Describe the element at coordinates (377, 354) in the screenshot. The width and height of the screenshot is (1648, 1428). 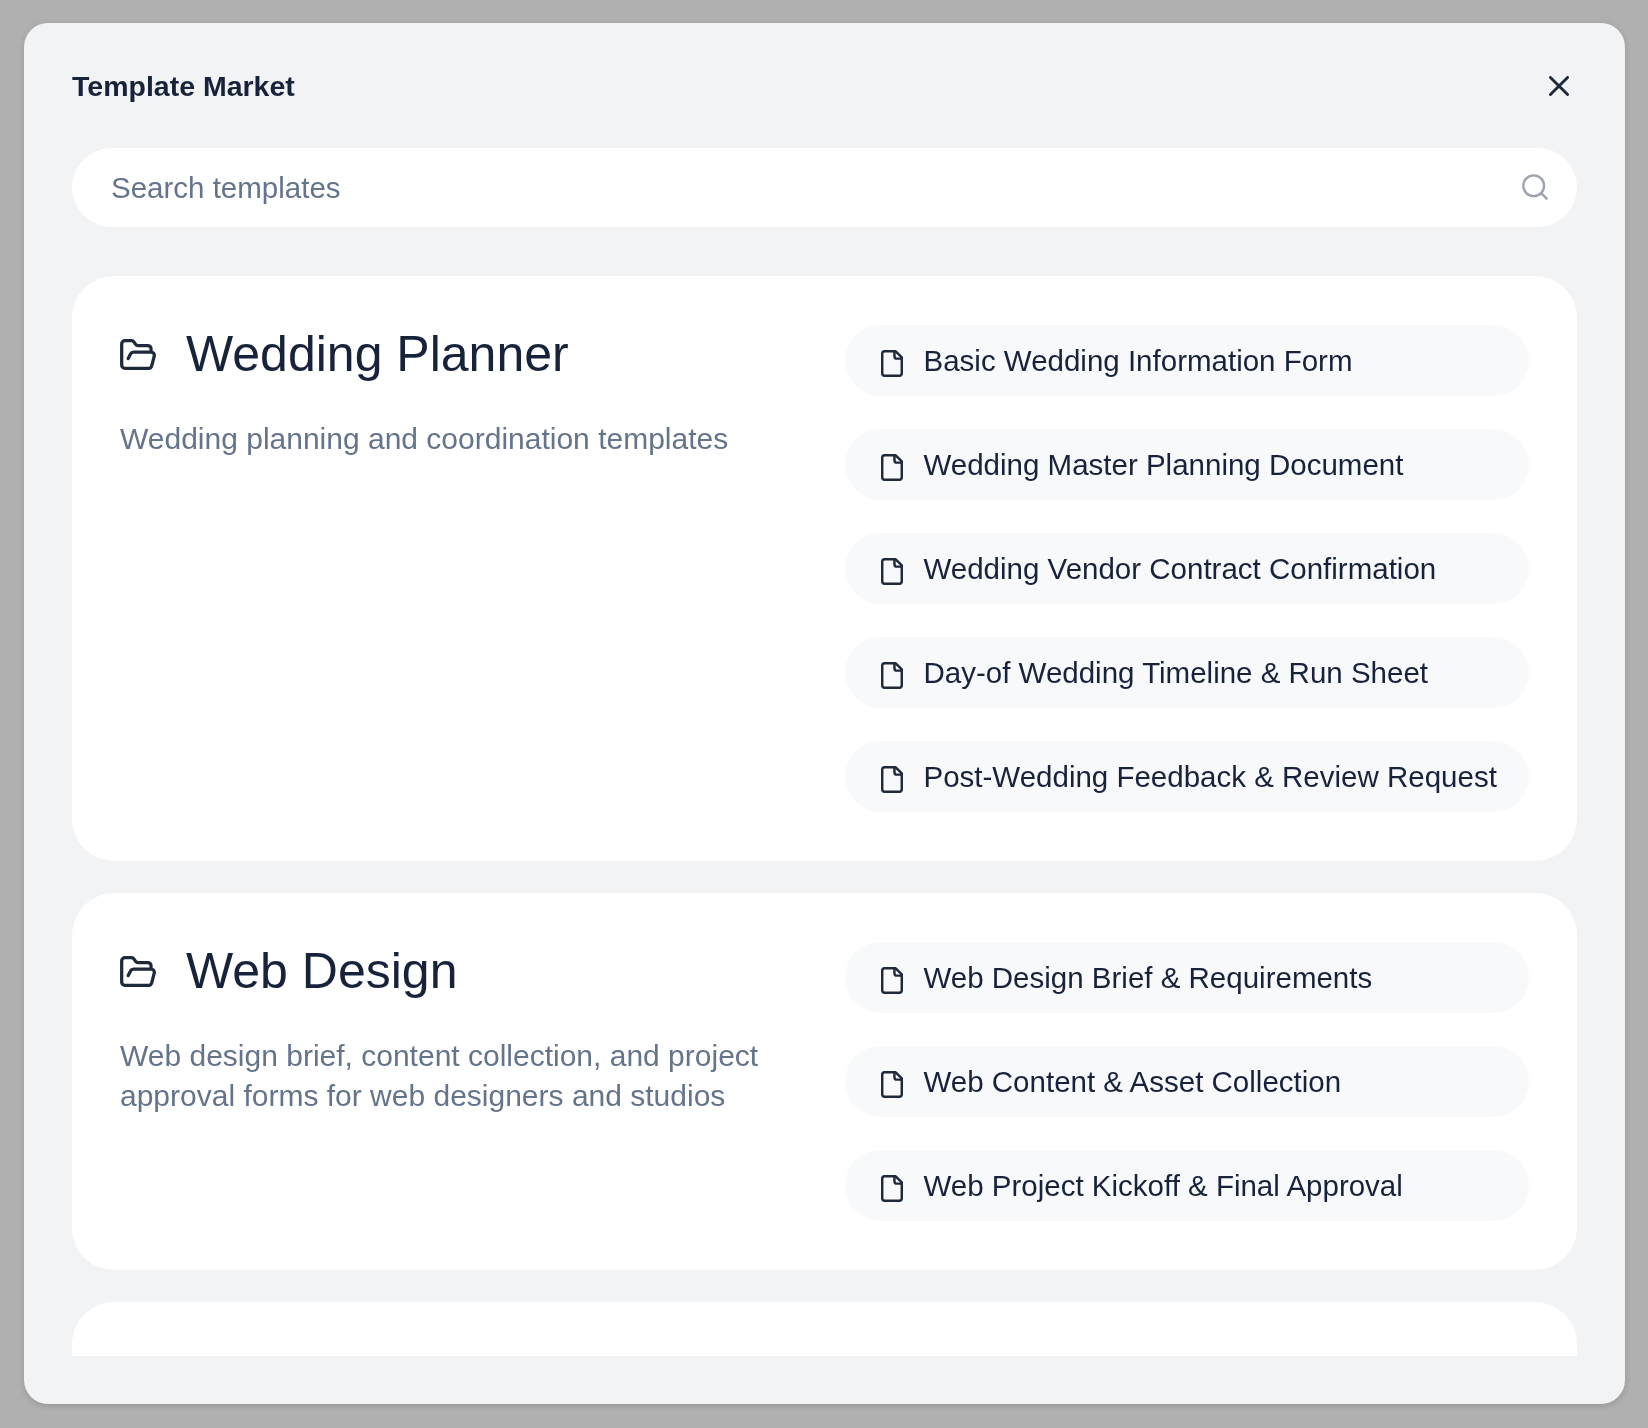
I see `category-title: Wedding Planner` at that location.